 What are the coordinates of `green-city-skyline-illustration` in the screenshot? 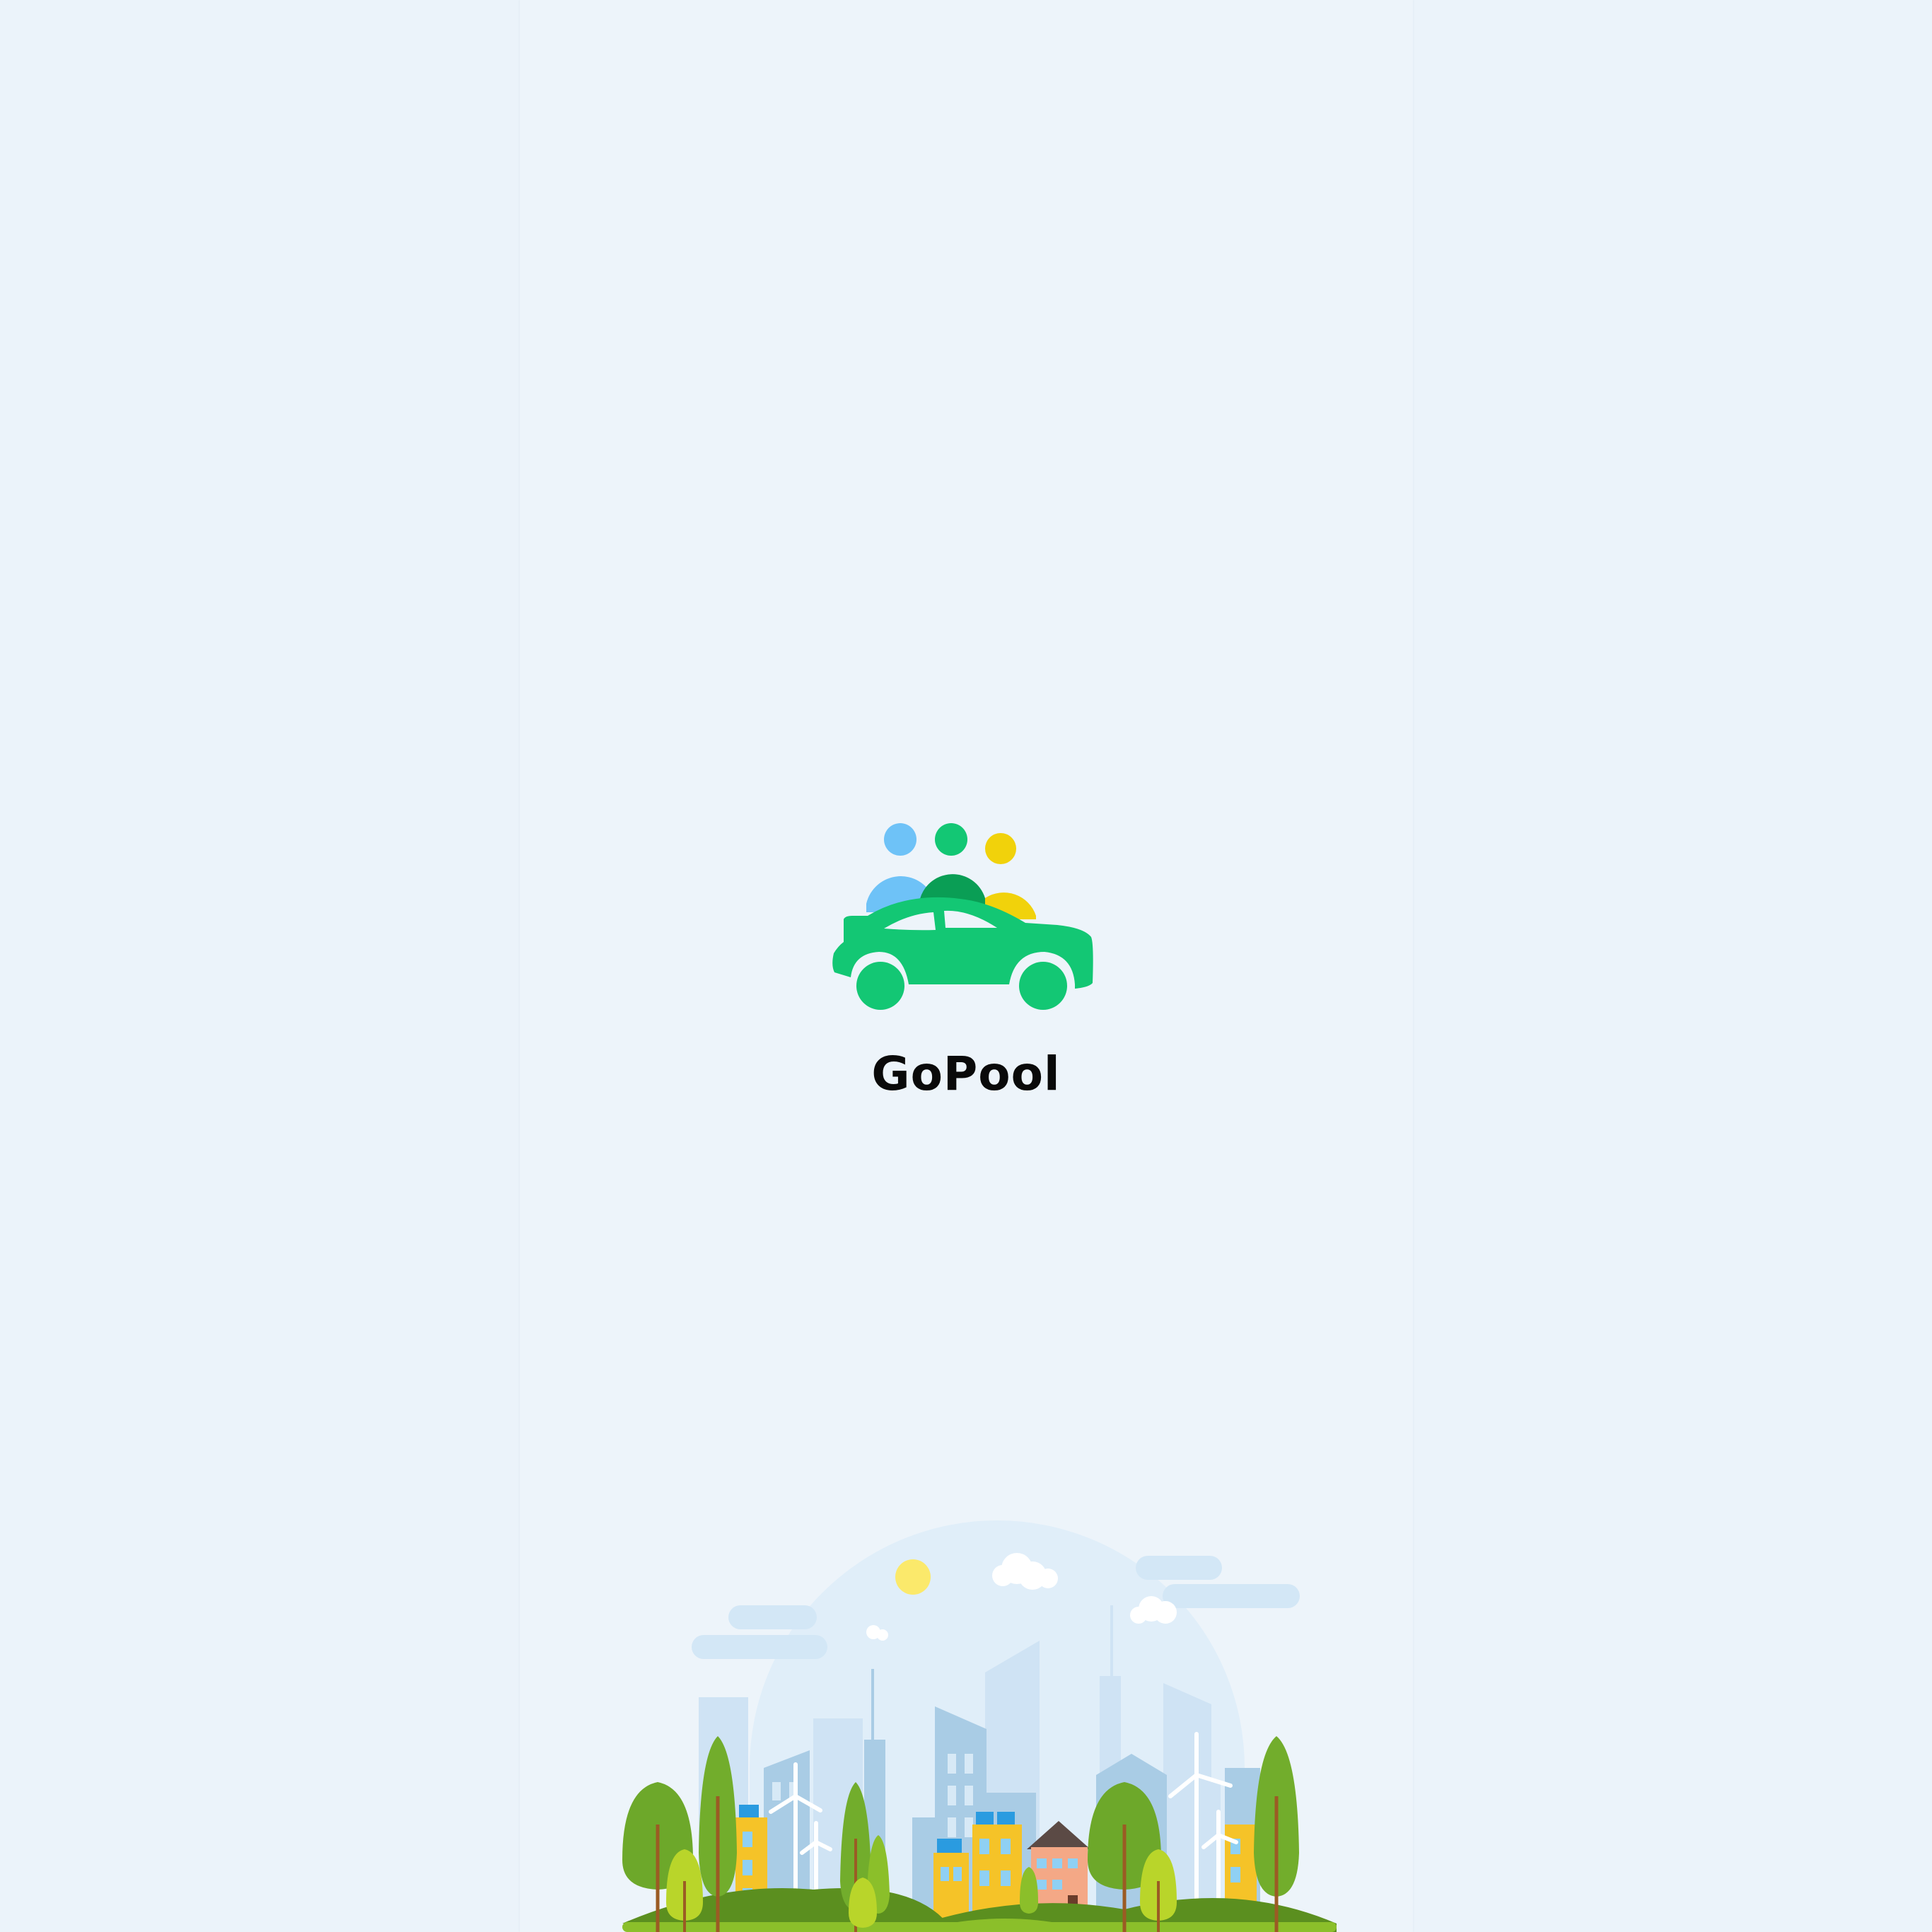 It's located at (979, 1726).